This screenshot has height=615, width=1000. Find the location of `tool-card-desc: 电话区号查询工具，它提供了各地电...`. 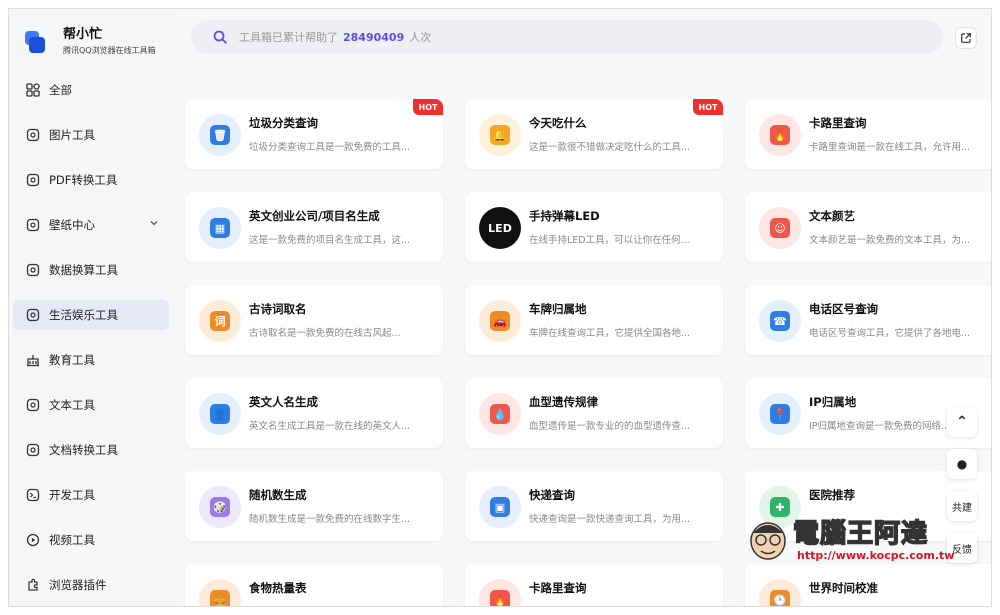

tool-card-desc: 电话区号查询工具，它提供了各地电... is located at coordinates (890, 333).